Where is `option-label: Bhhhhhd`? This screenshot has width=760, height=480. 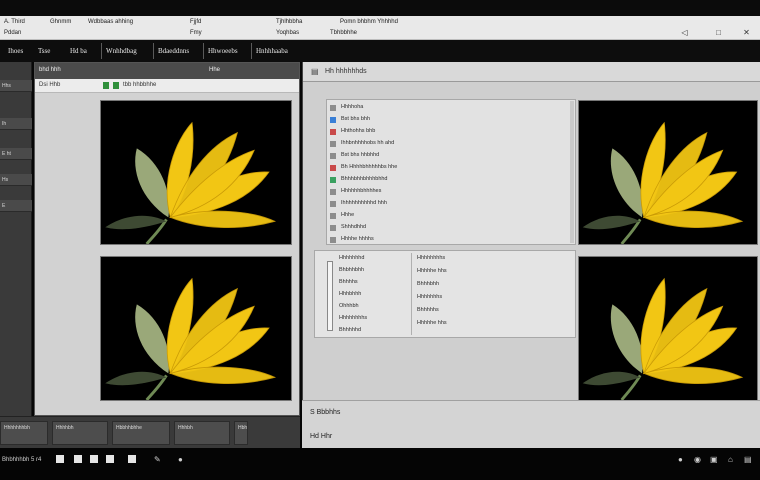 option-label: Bhhhhhd is located at coordinates (350, 330).